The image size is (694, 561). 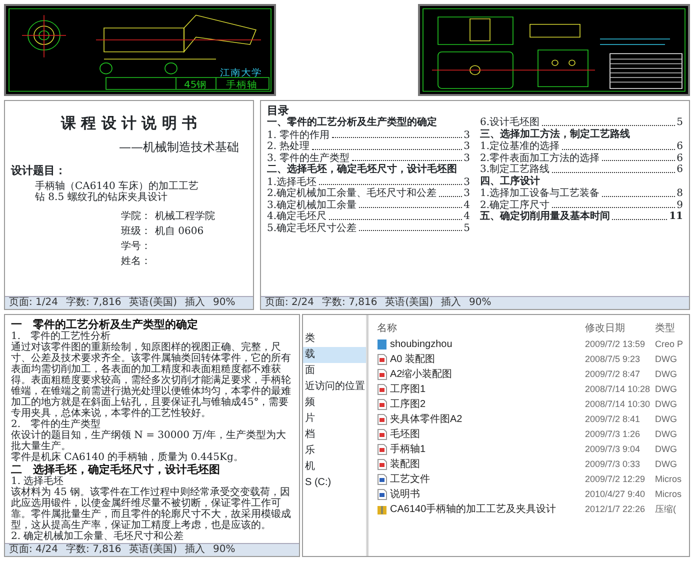 What do you see at coordinates (382, 509) in the screenshot?
I see `archive-icon` at bounding box center [382, 509].